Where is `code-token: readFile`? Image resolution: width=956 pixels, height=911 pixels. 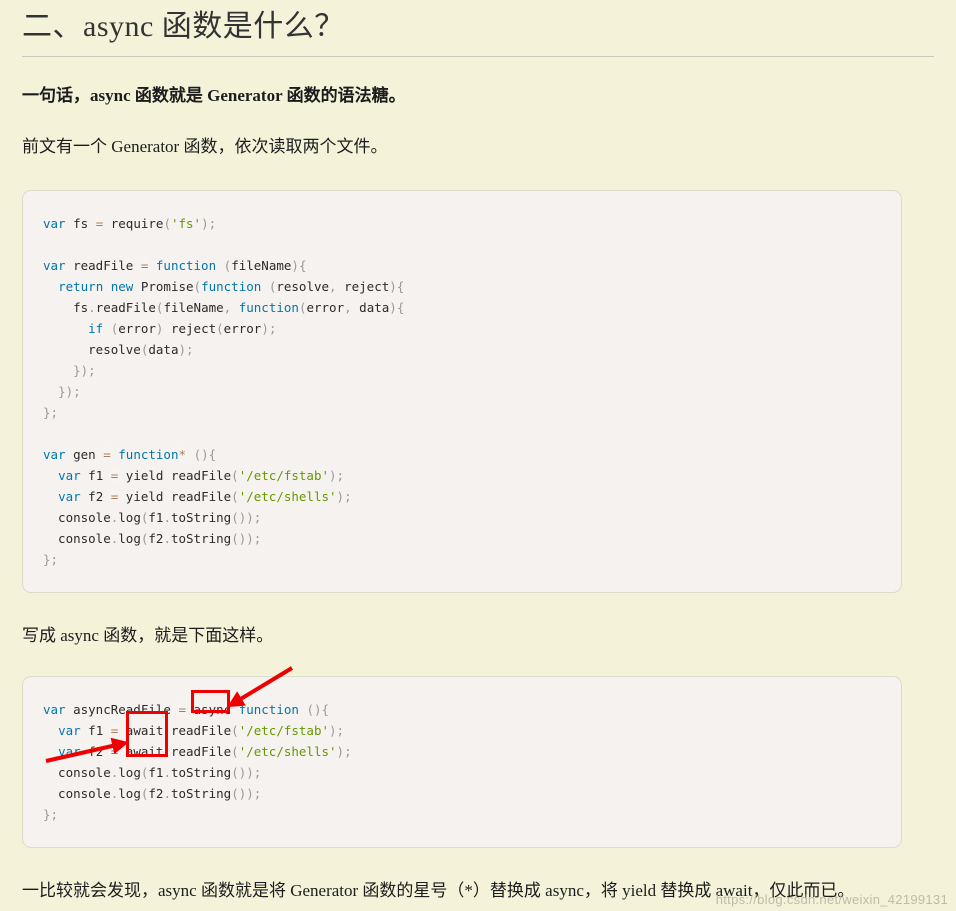 code-token: readFile is located at coordinates (125, 307).